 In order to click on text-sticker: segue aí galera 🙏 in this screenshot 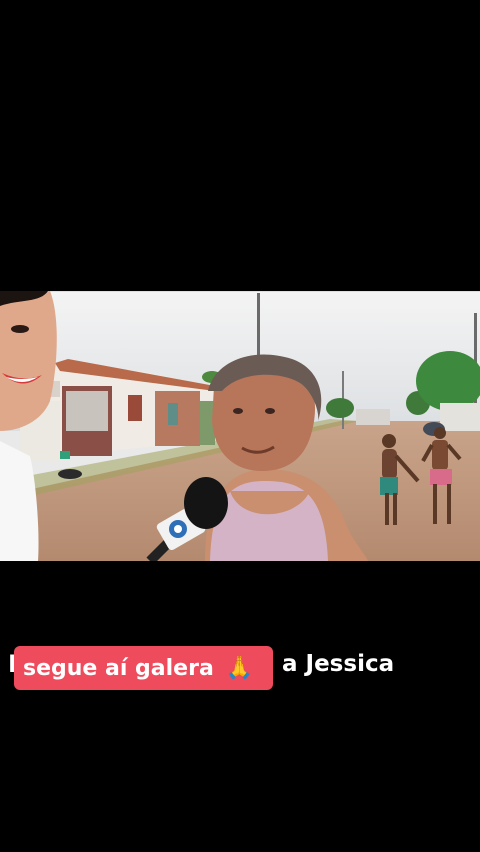, I will do `click(143, 668)`.